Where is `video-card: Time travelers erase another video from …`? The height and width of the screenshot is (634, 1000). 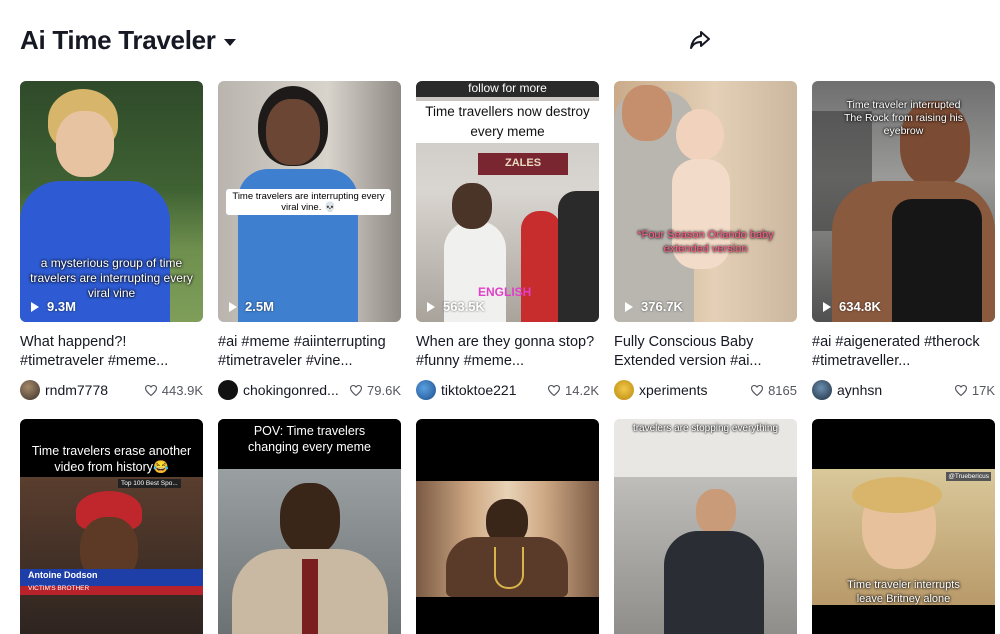 video-card: Time travelers erase another video from … is located at coordinates (111, 526).